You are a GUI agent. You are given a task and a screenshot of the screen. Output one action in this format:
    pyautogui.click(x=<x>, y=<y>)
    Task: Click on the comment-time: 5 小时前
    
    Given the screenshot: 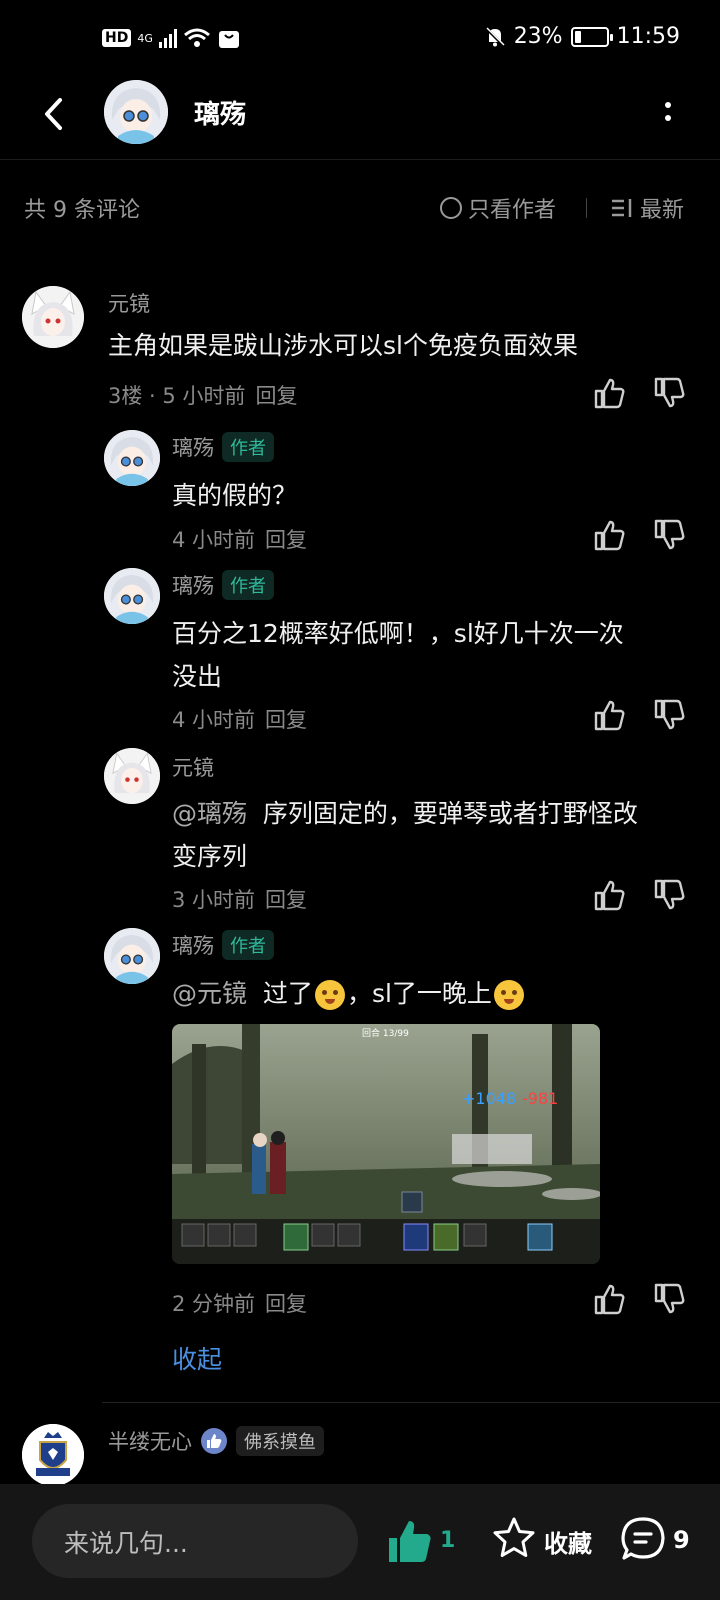 What is the action you would take?
    pyautogui.click(x=204, y=396)
    